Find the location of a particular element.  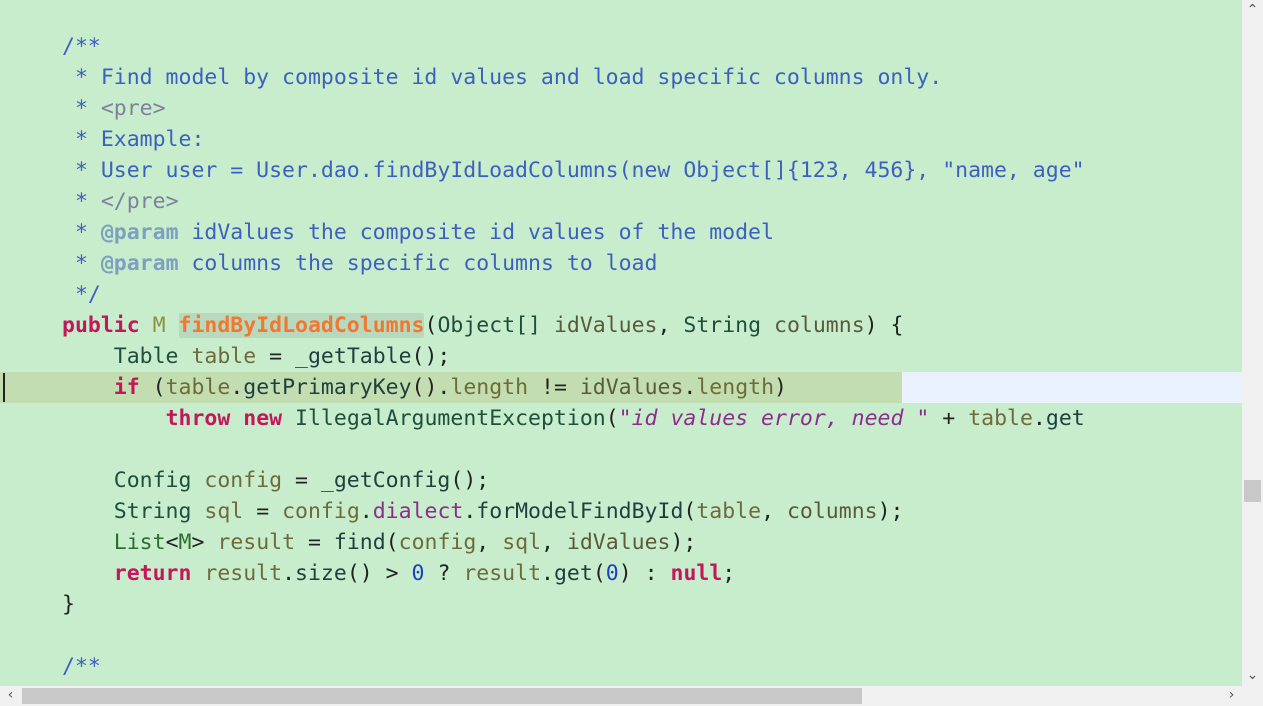

doc-comment: */ is located at coordinates (81, 294).